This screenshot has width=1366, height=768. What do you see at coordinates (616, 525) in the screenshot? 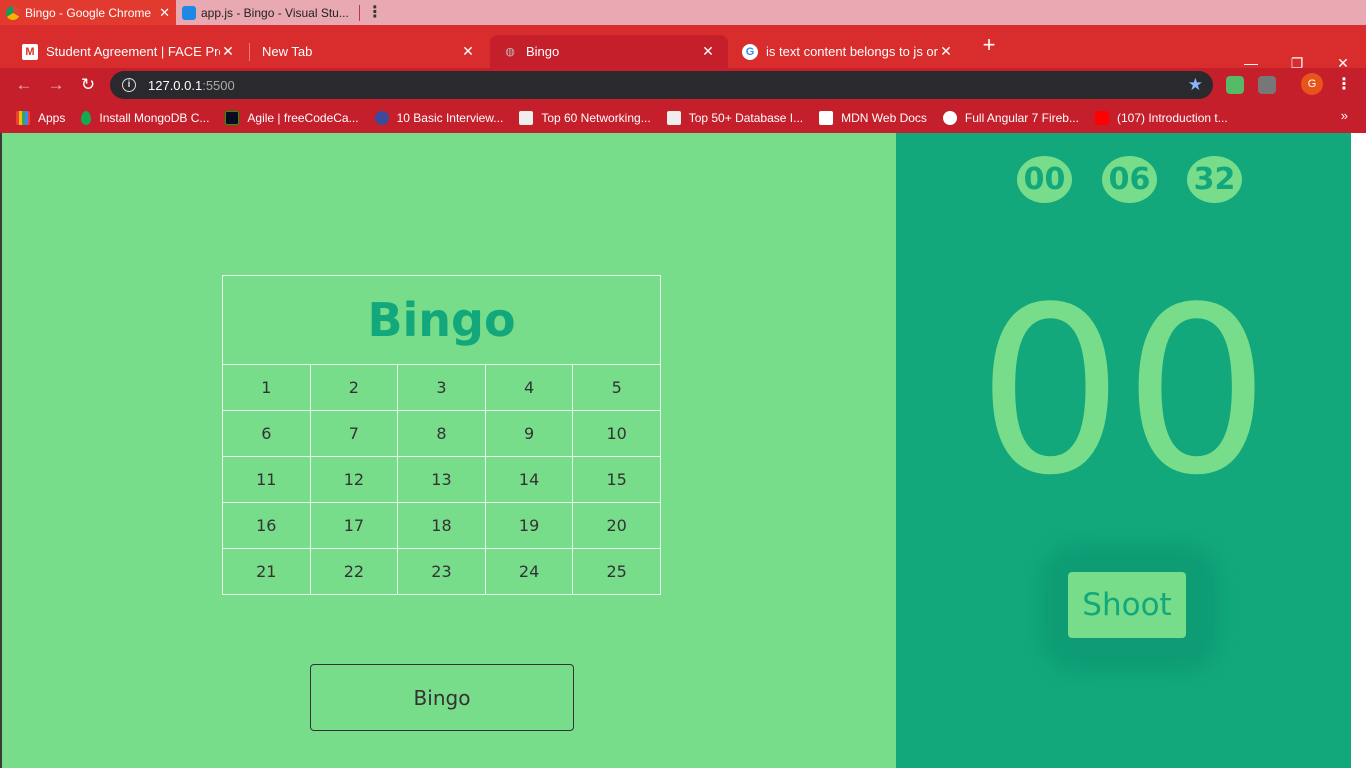
I see `board-cell: 20` at bounding box center [616, 525].